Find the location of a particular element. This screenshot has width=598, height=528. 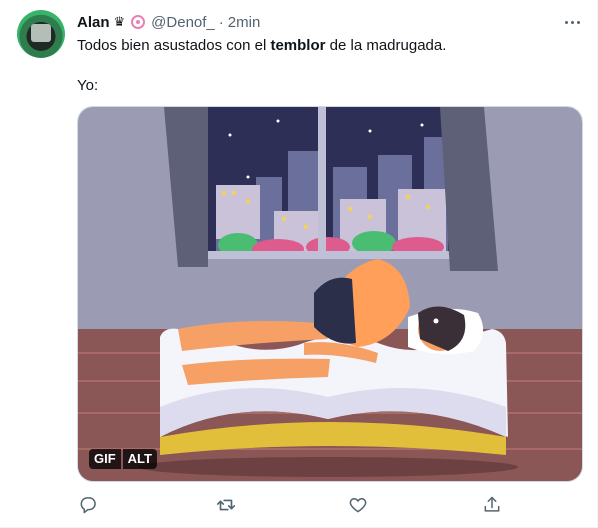

media-badges: GIF ALT is located at coordinates (123, 459).